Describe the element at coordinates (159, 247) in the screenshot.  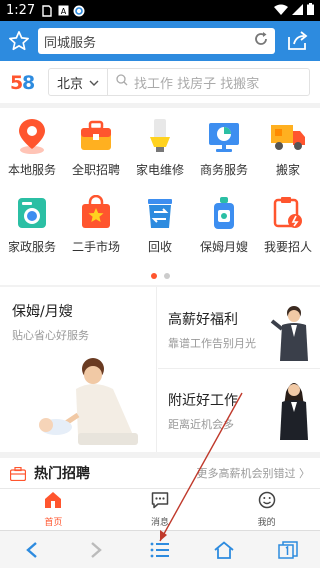
I see `grid-label: 回收` at that location.